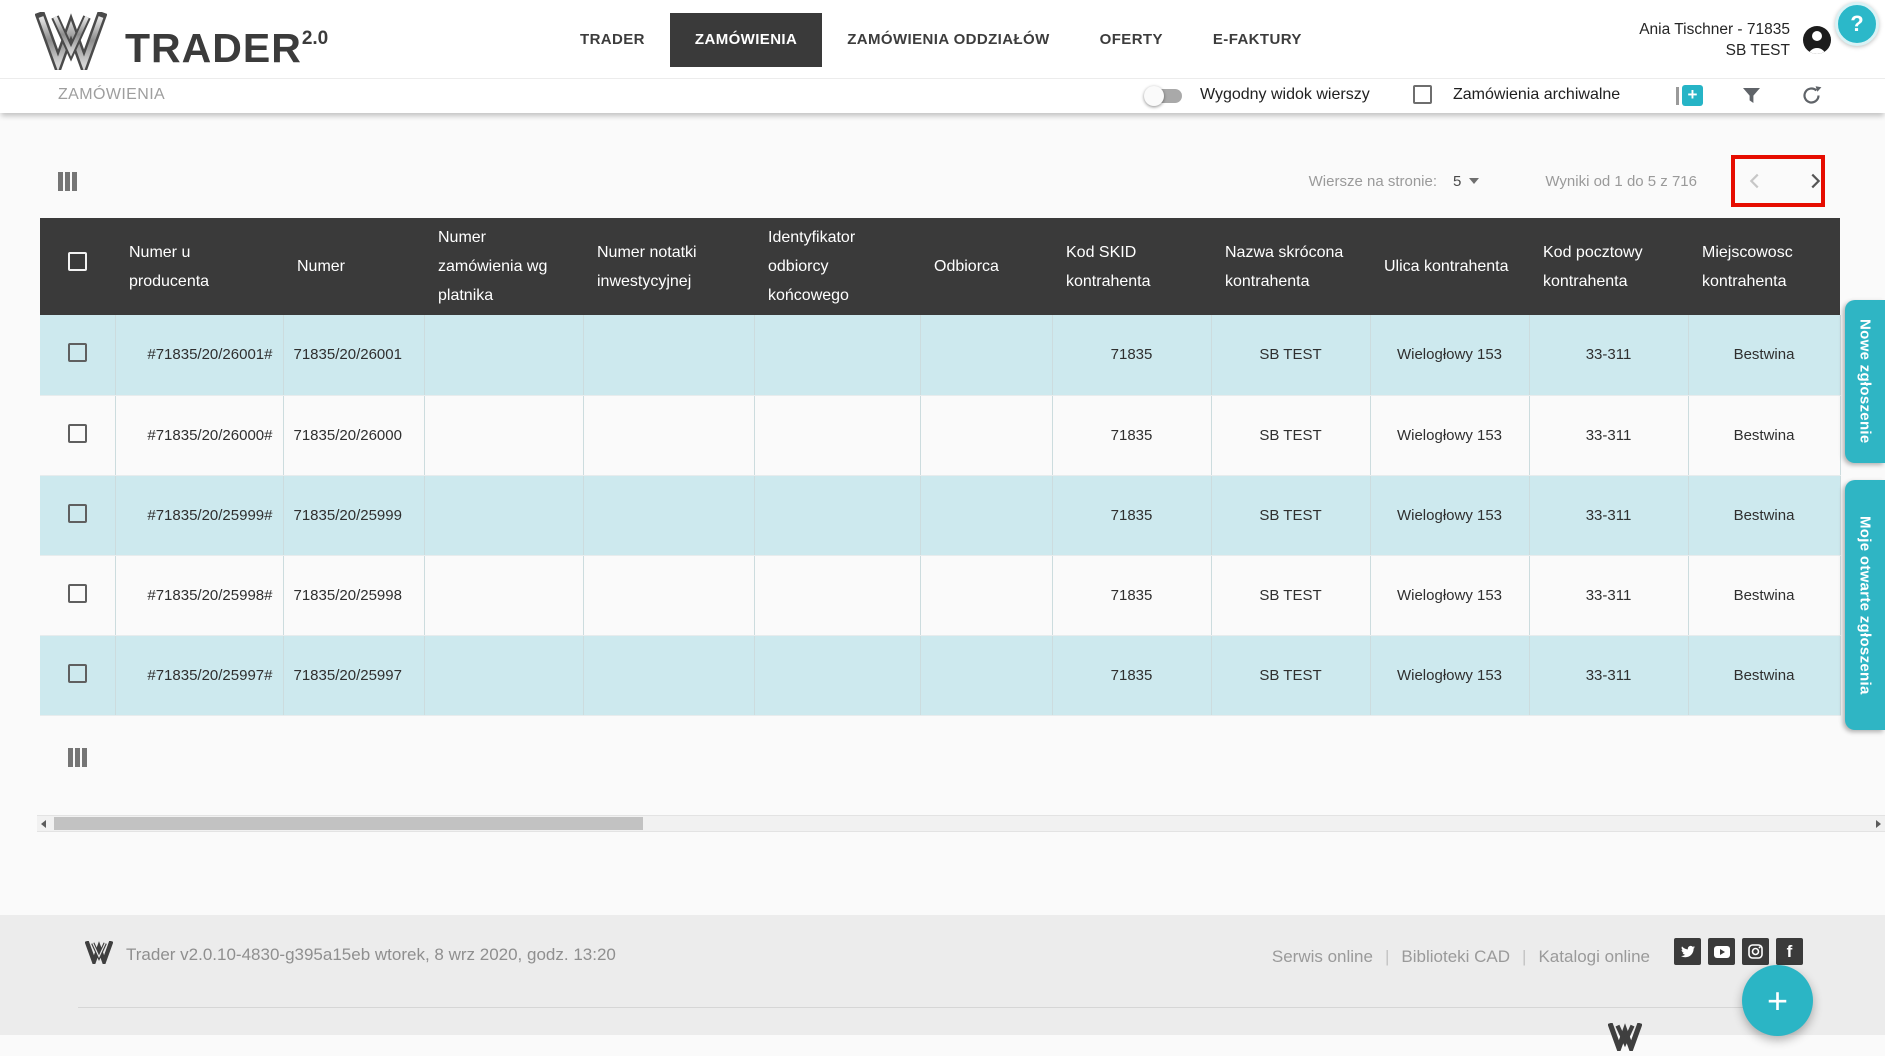  I want to click on prev-page-button, so click(1755, 181).